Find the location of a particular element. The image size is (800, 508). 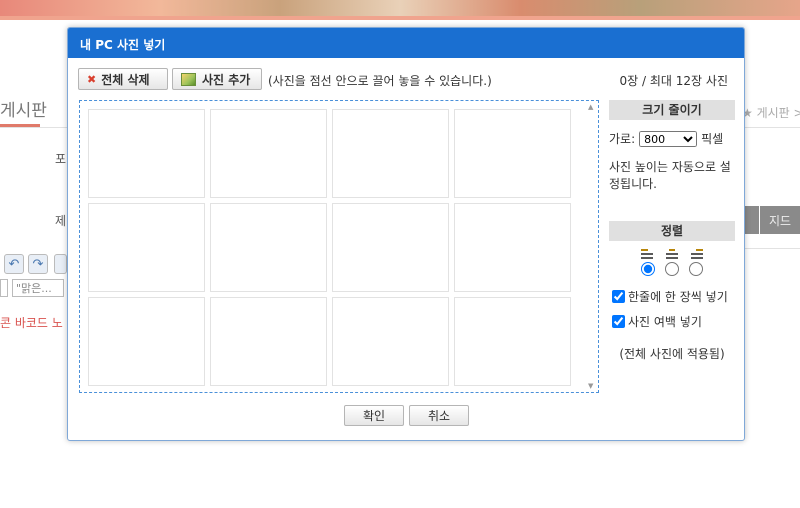

align-left-radio is located at coordinates (648, 269).